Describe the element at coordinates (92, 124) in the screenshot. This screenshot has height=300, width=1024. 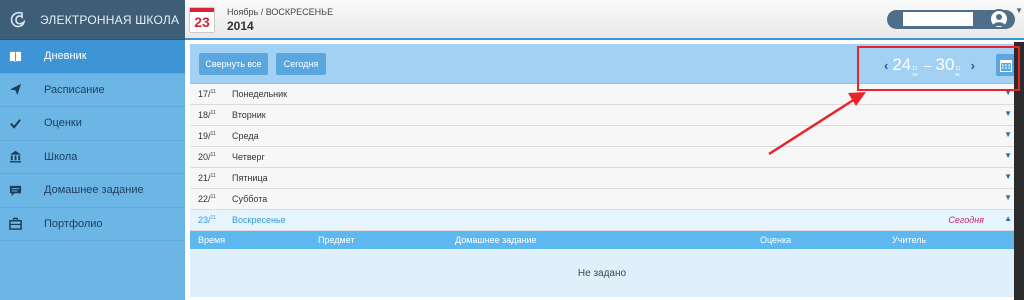
I see `sidebar-item-grades: Оценки` at that location.